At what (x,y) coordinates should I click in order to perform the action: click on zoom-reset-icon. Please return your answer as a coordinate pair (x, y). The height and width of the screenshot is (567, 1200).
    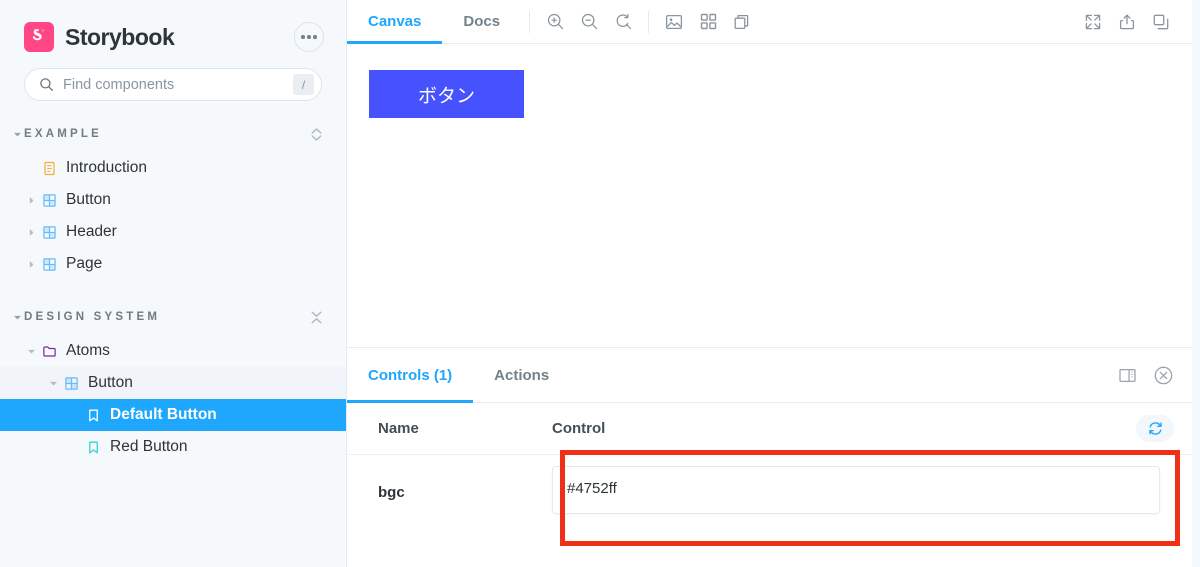
    Looking at the image, I should click on (623, 22).